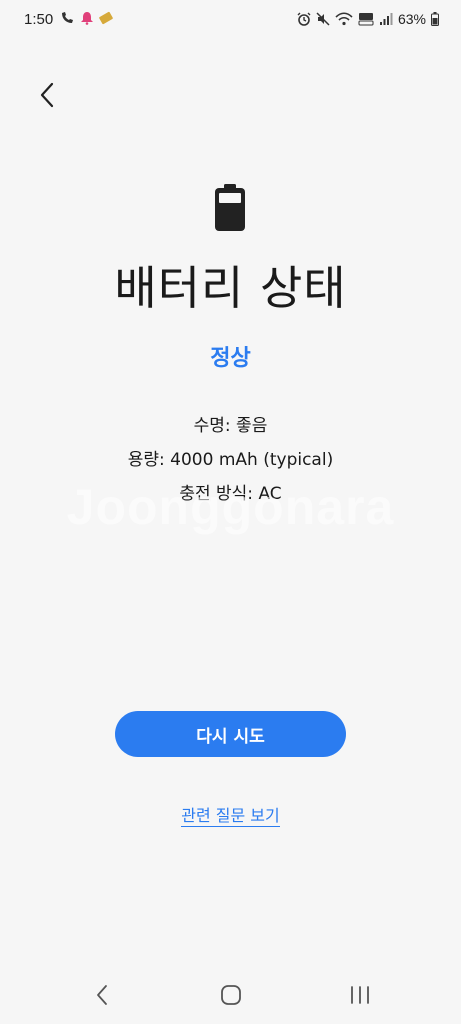  Describe the element at coordinates (106, 18) in the screenshot. I see `app-icon` at that location.